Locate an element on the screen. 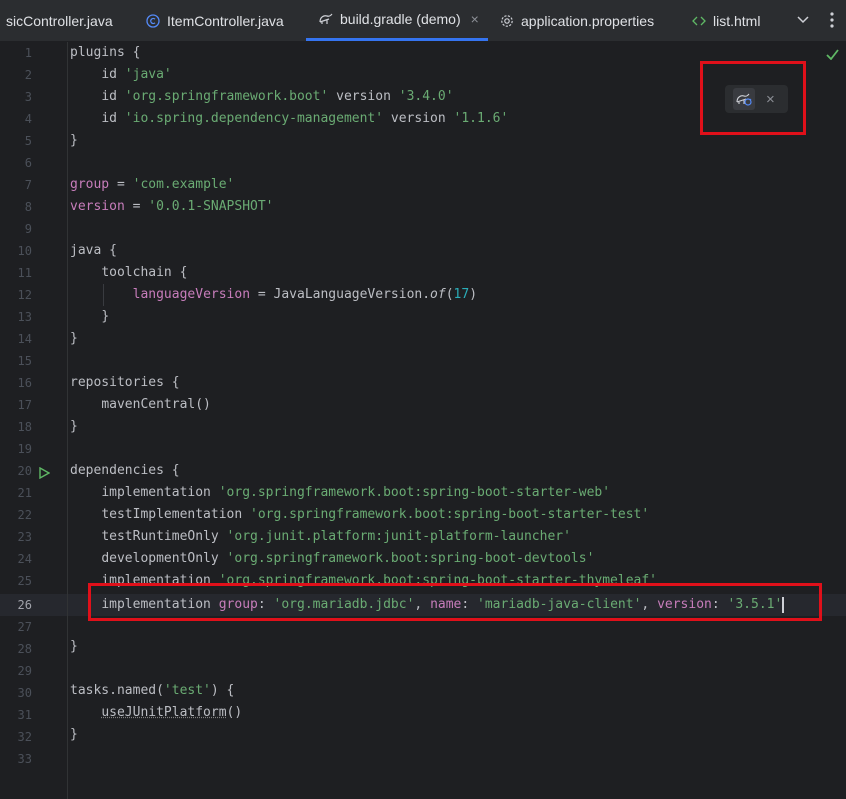  run-gradle-task-icon is located at coordinates (45, 473).